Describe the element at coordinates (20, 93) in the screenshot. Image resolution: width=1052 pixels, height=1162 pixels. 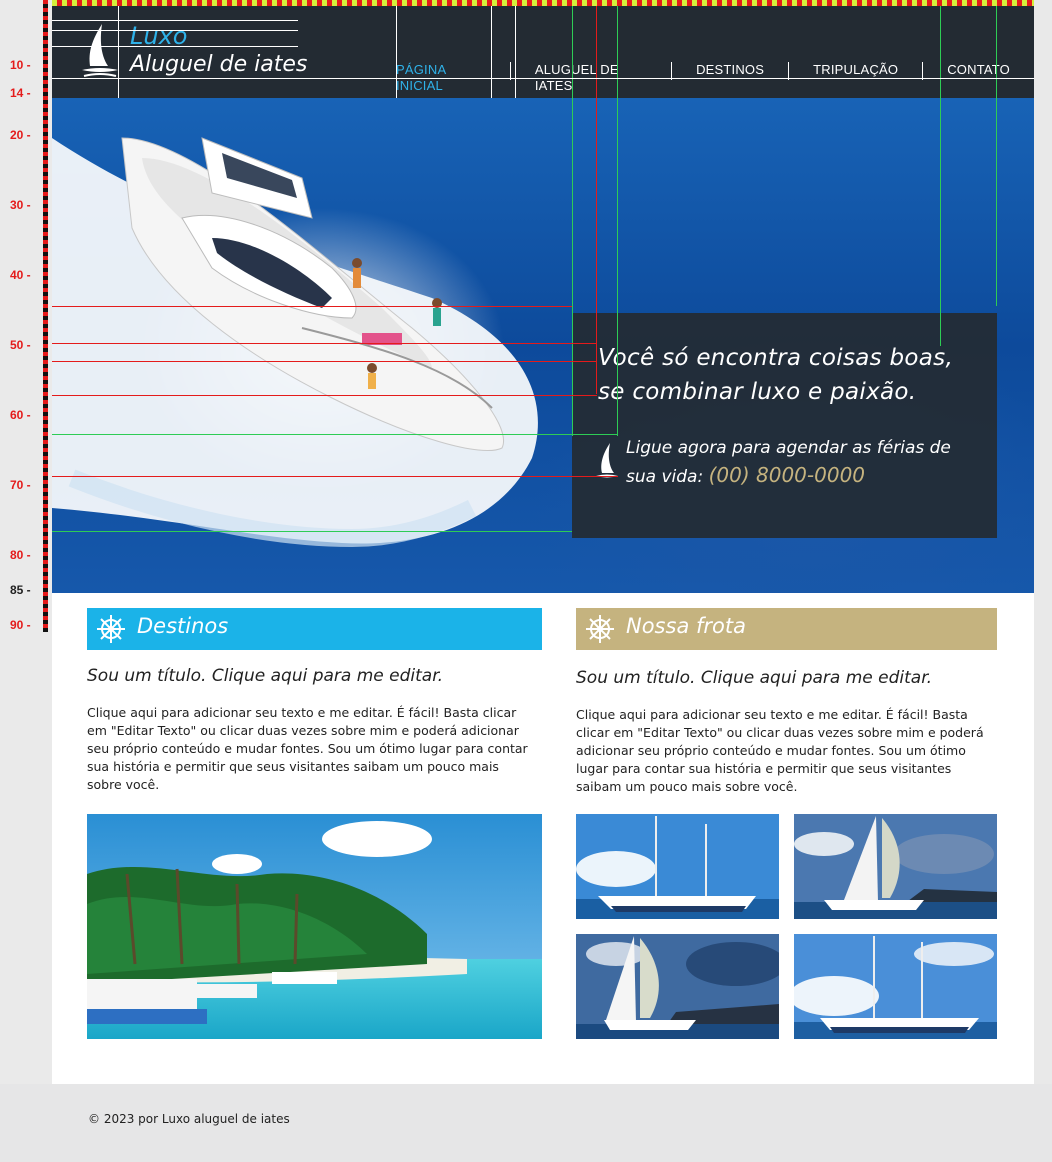
I see `ruler-label: 14 -` at that location.